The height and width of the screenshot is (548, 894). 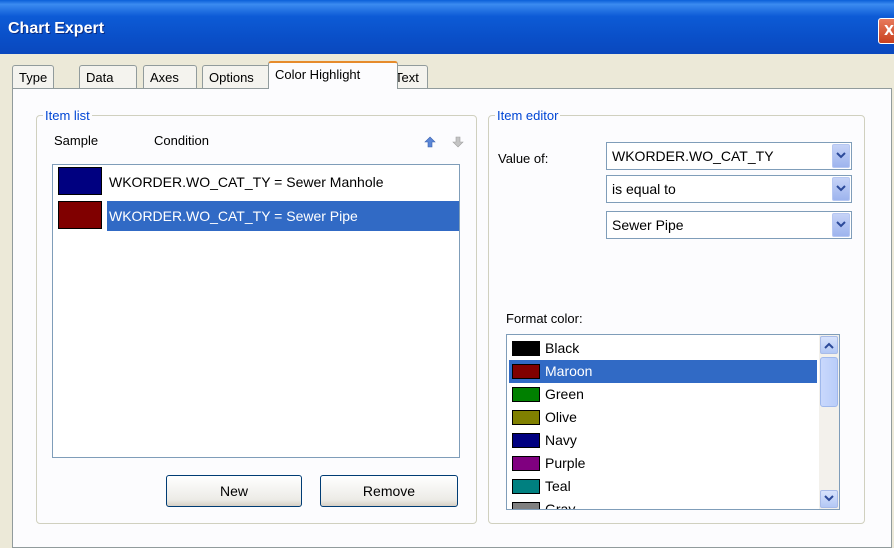 I want to click on operator-select: is equal to, so click(x=729, y=189).